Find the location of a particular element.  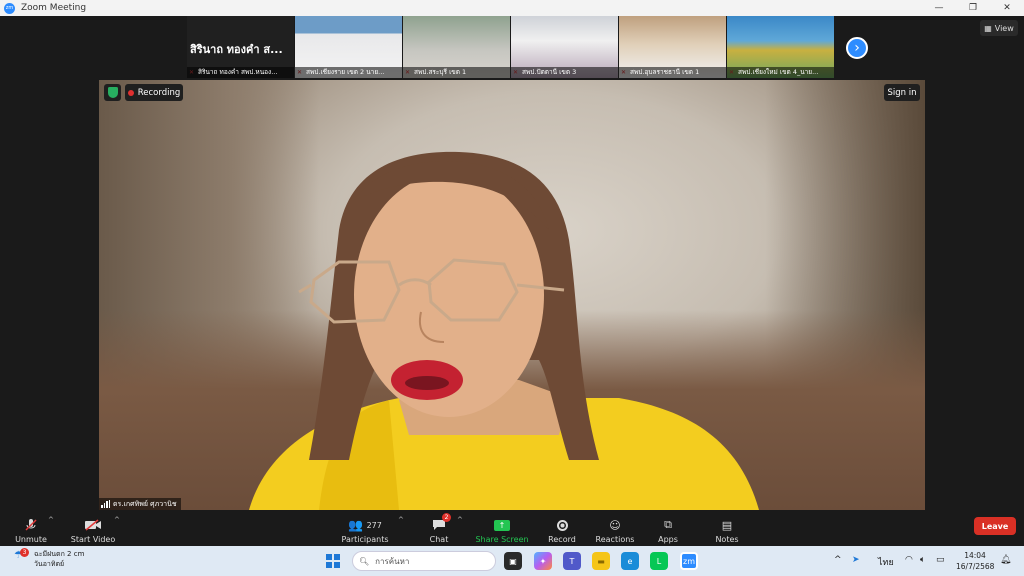

record-icon is located at coordinates (562, 525).